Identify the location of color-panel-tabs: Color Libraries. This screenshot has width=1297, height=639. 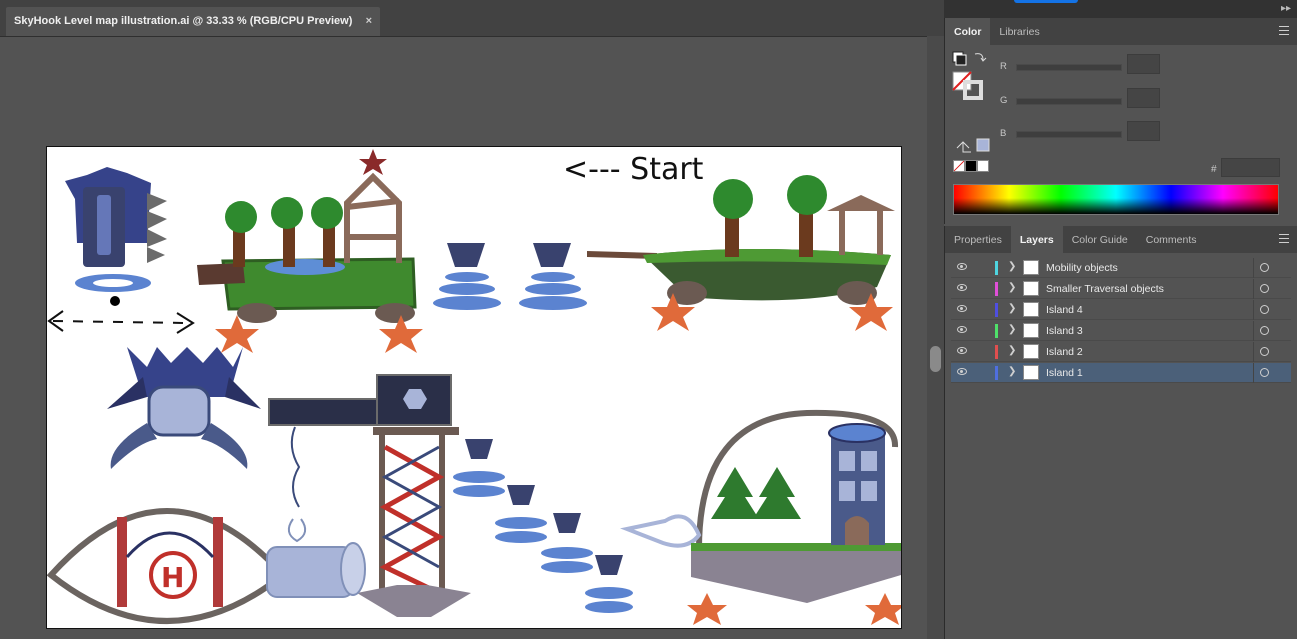
(1121, 31).